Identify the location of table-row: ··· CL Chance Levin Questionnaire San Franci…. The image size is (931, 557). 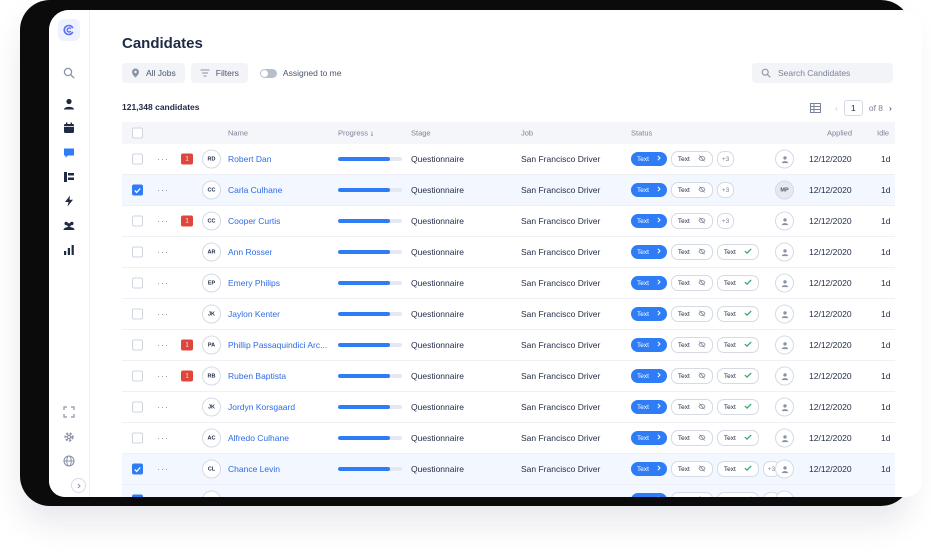
(508, 469).